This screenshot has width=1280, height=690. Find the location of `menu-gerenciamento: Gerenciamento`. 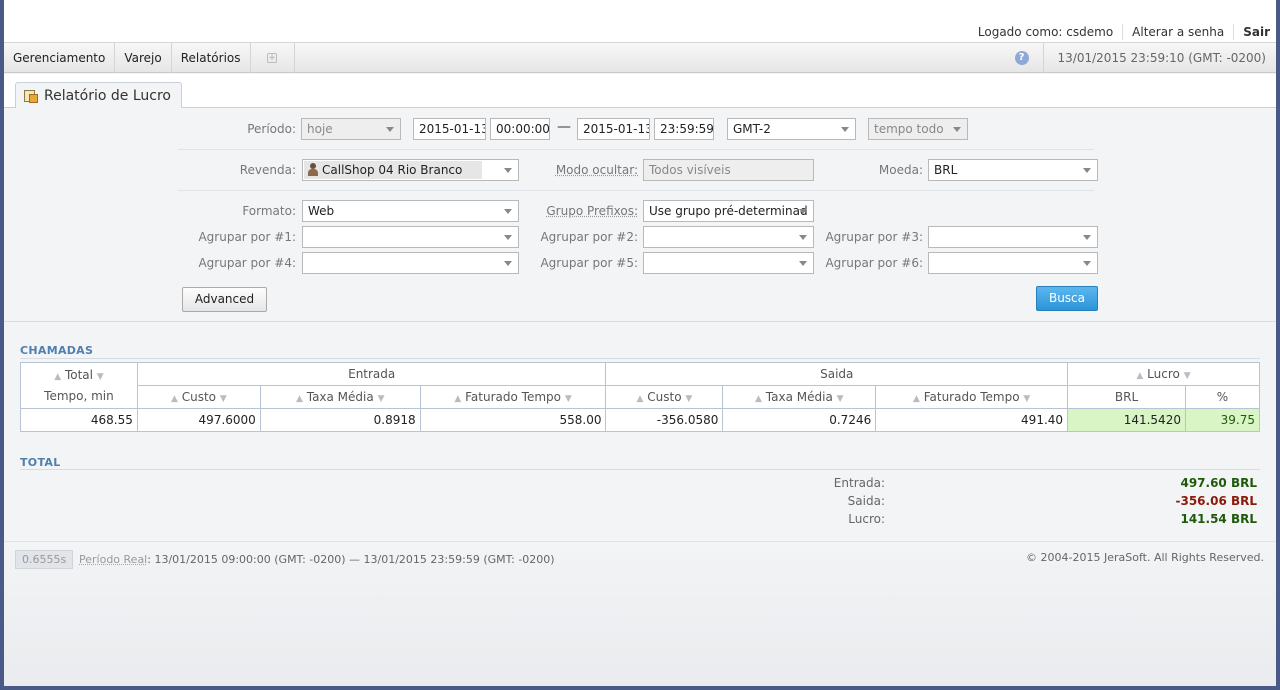

menu-gerenciamento: Gerenciamento is located at coordinates (60, 58).